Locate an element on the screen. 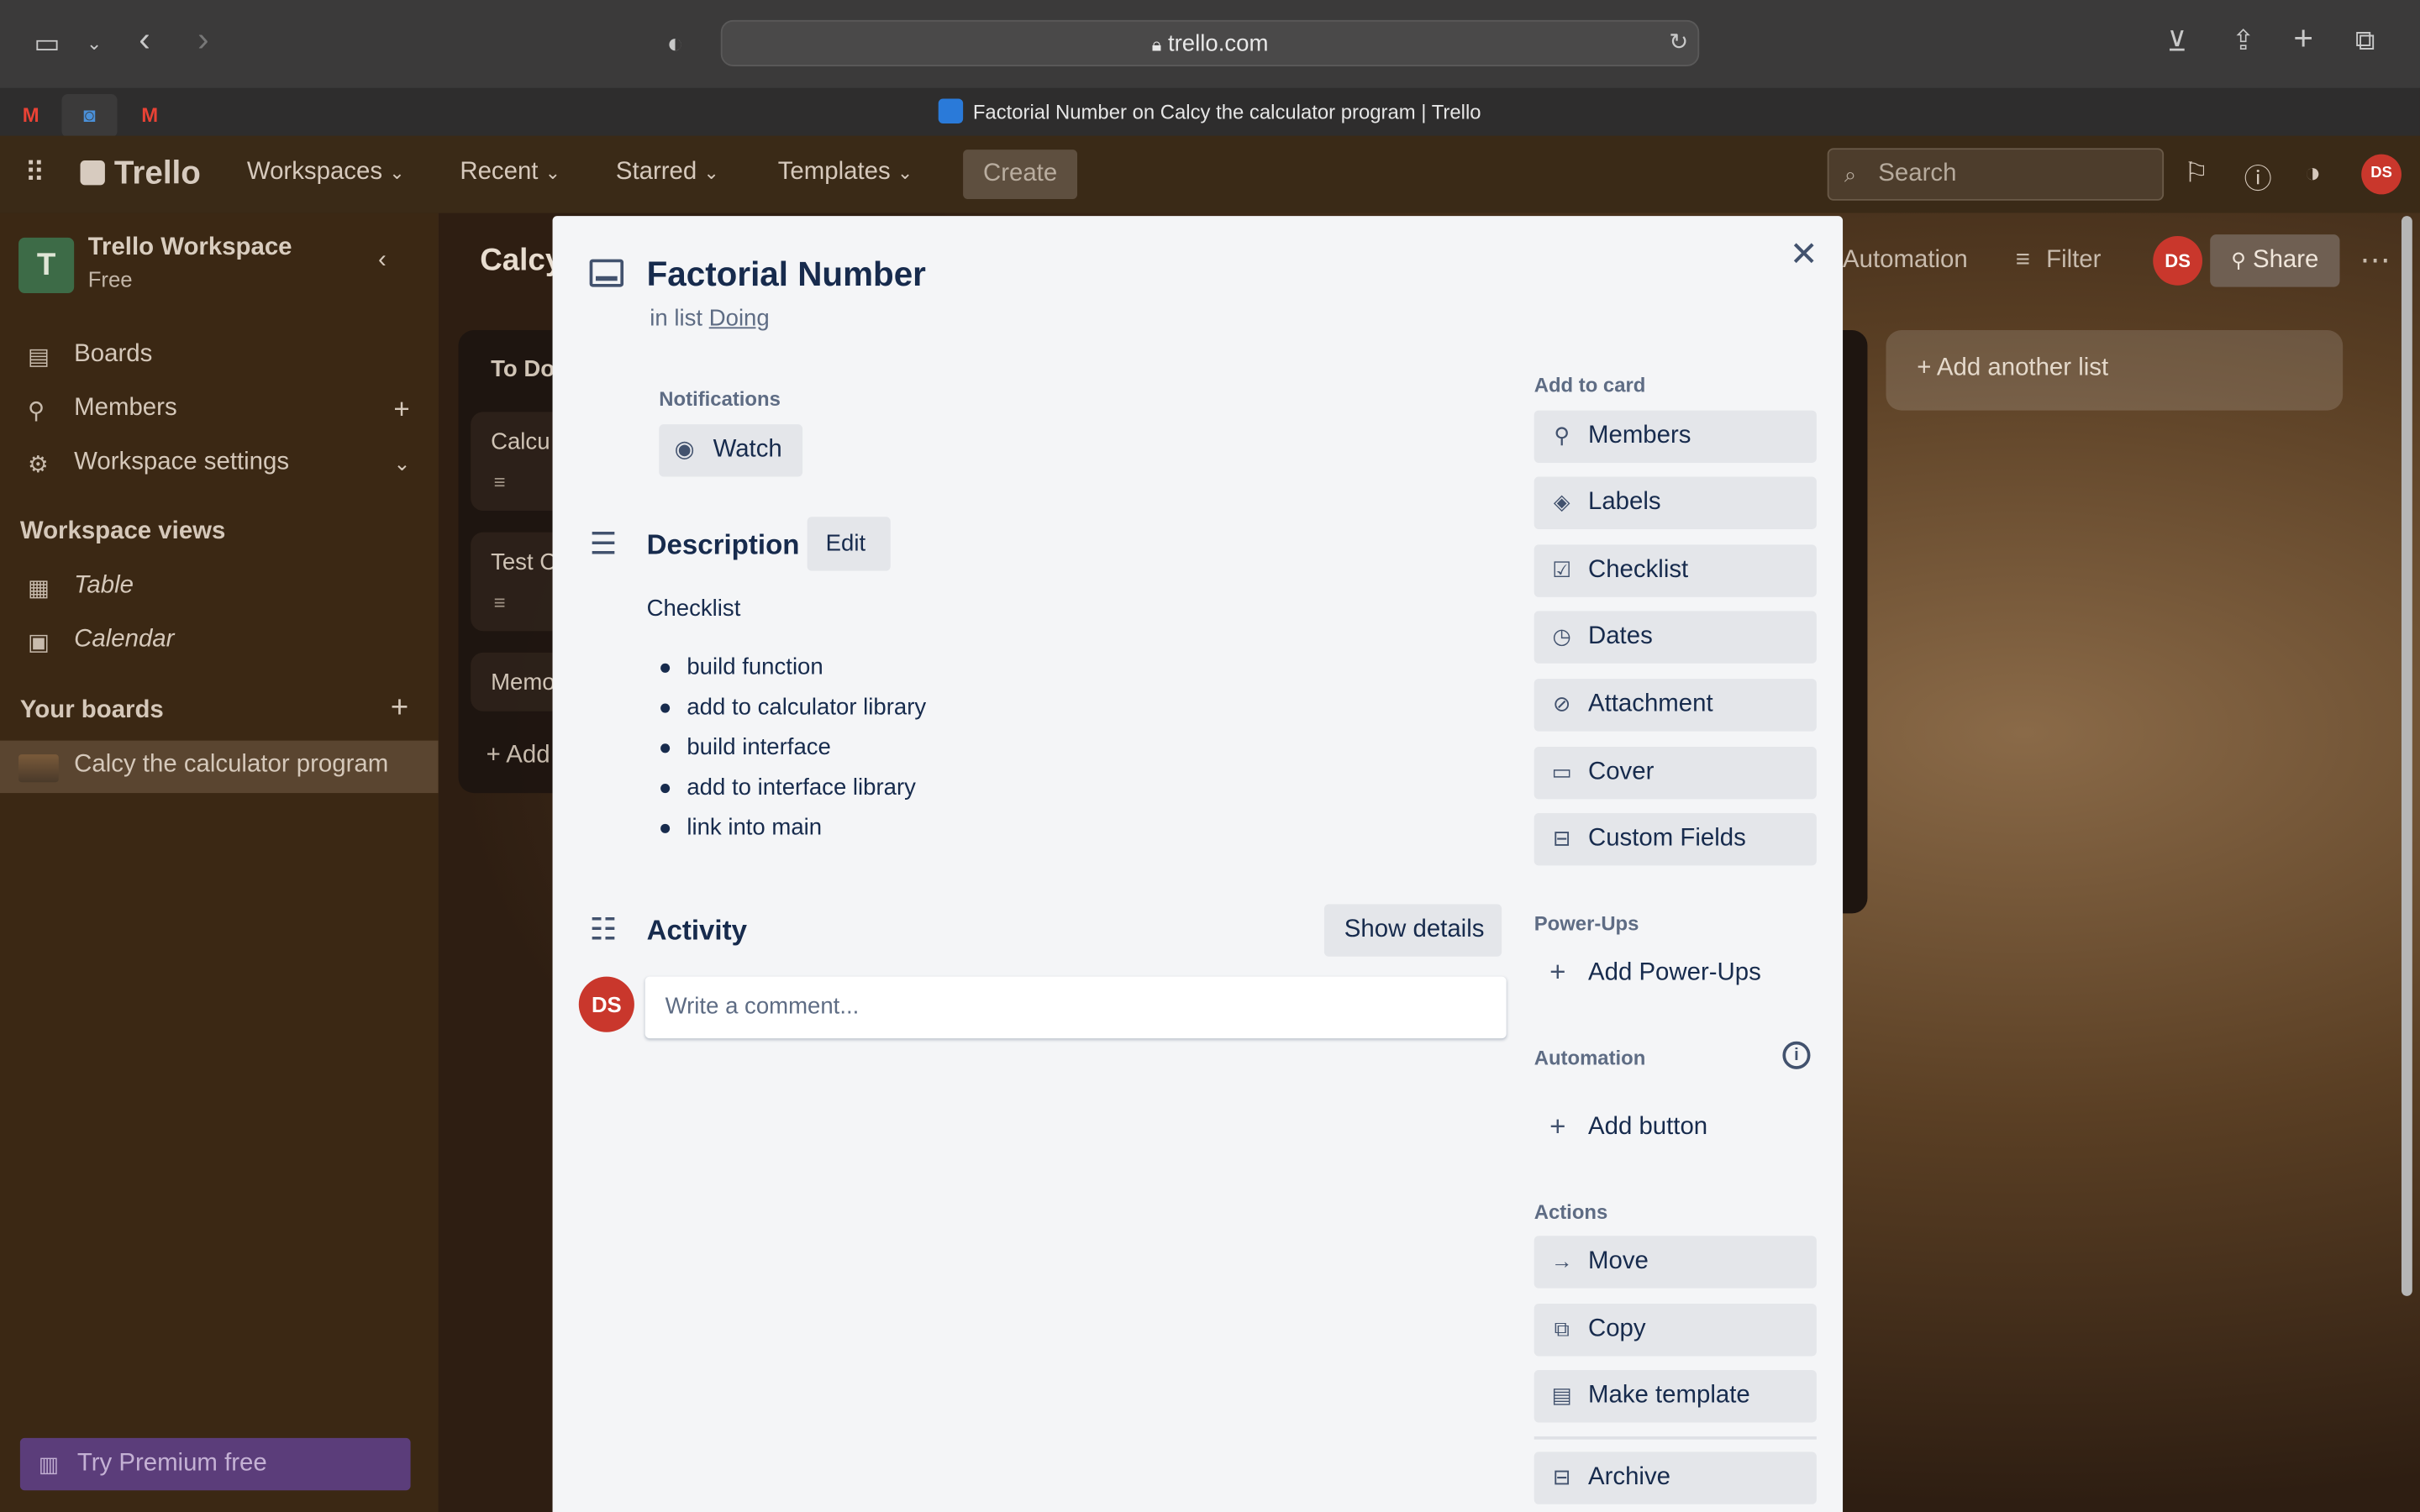 The width and height of the screenshot is (2420, 1512). show-details-button: Show details is located at coordinates (1412, 930).